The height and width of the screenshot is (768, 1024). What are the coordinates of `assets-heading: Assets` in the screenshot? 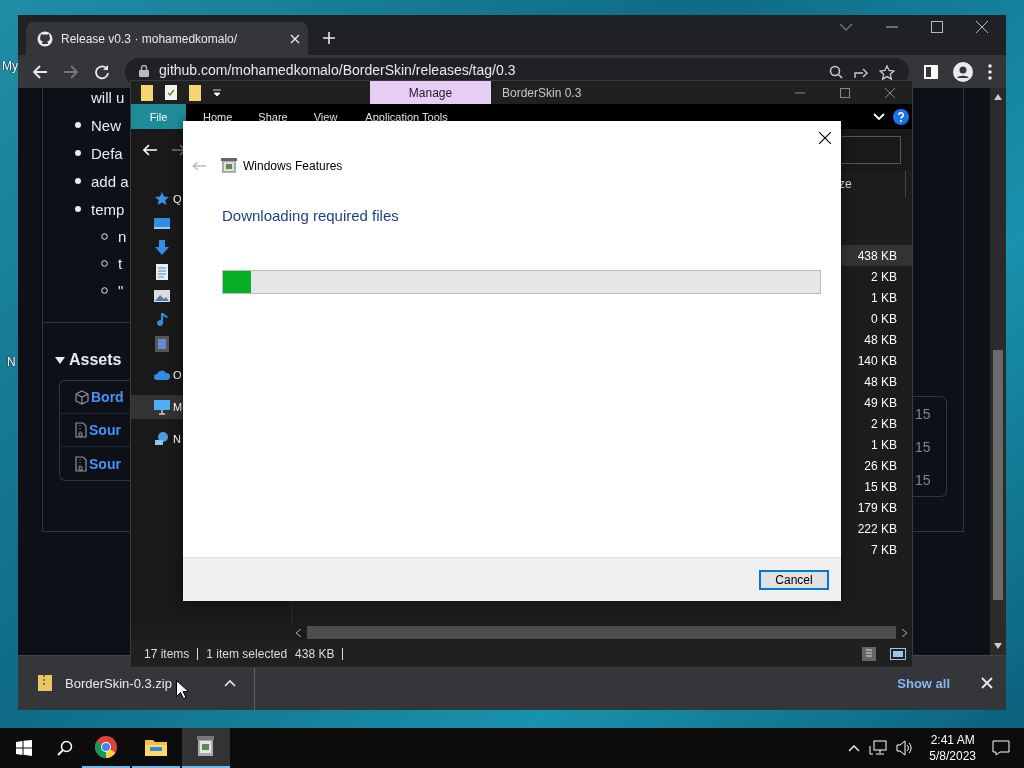 It's located at (95, 360).